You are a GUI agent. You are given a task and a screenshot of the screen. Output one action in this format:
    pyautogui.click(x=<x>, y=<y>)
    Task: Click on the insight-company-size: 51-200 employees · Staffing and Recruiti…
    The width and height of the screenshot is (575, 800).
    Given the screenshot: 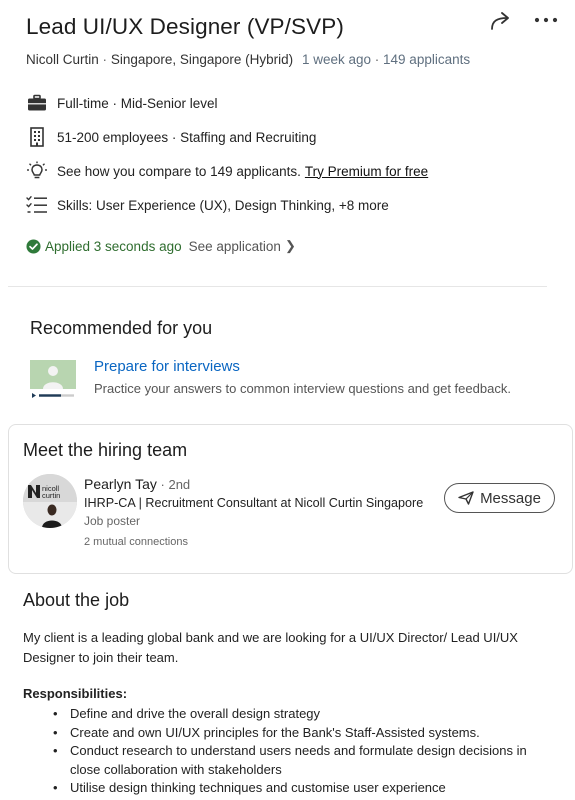 What is the action you would take?
    pyautogui.click(x=171, y=137)
    